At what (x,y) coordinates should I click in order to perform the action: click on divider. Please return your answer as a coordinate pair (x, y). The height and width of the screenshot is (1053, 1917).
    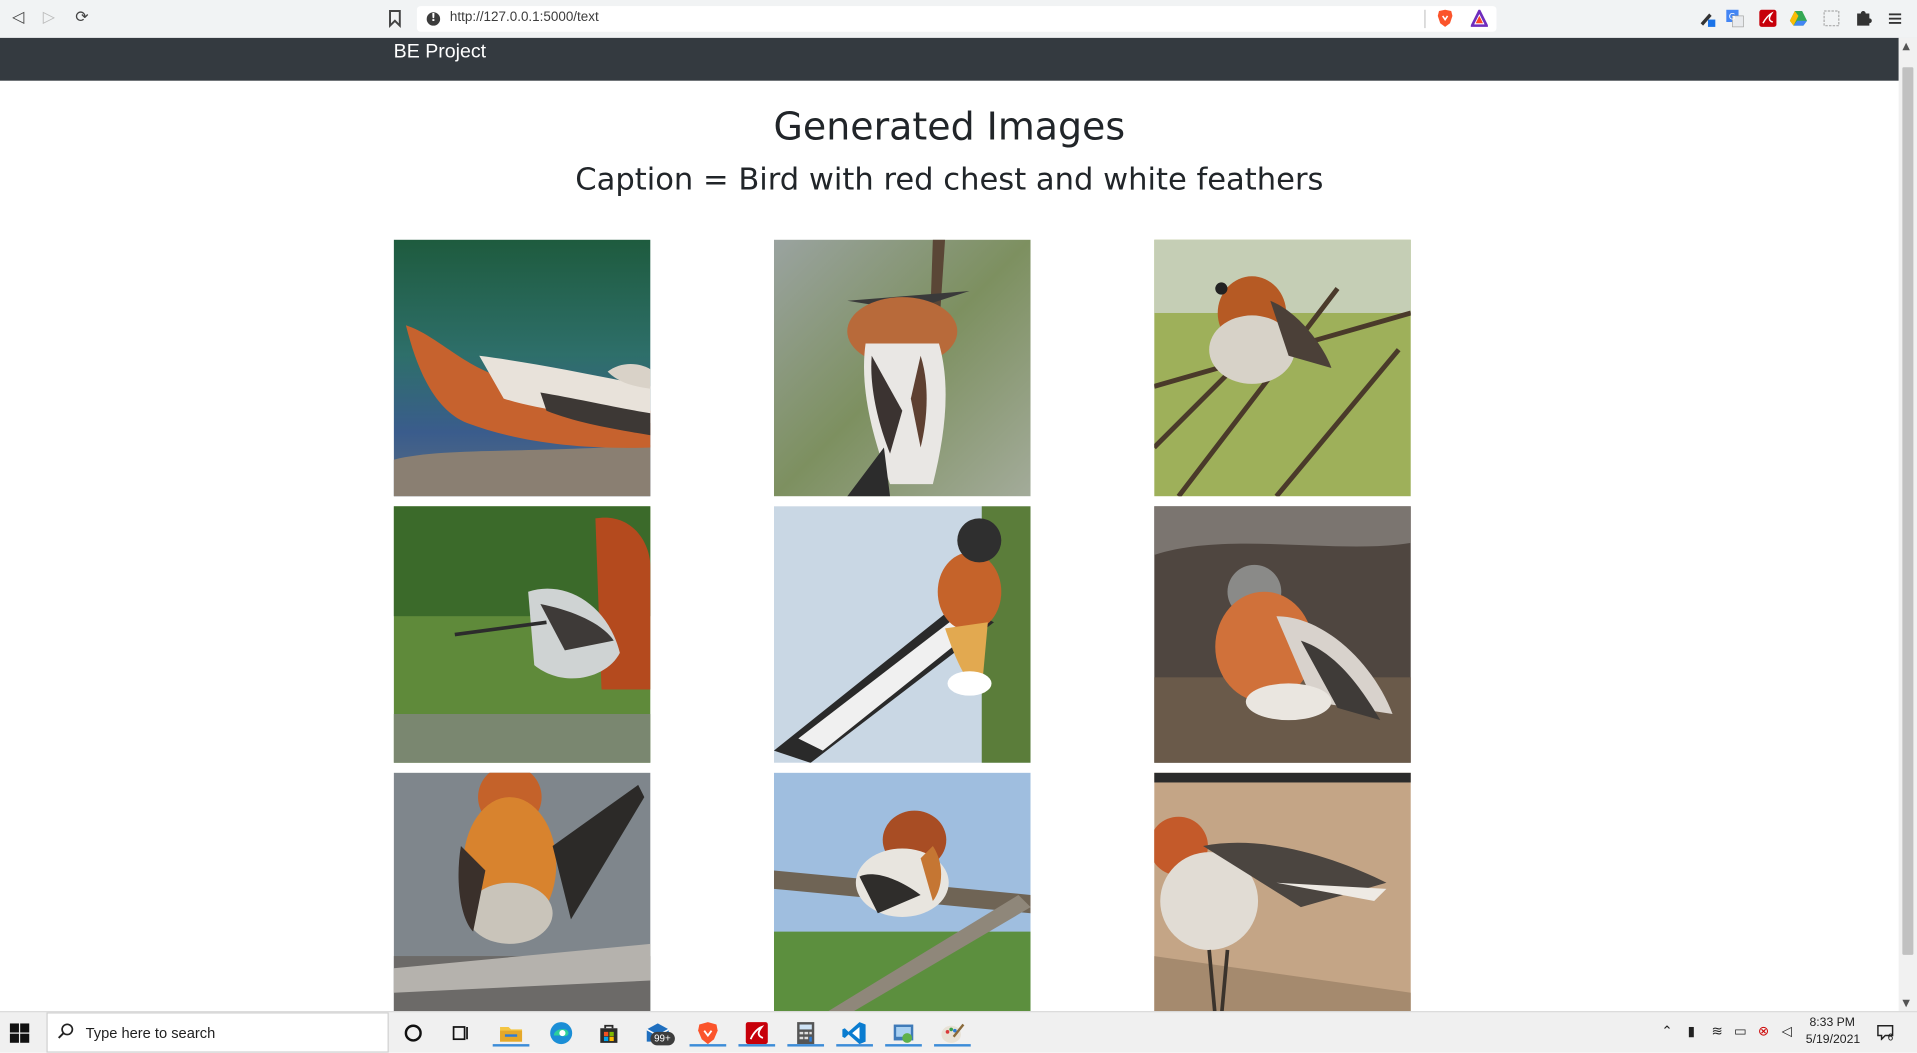
    Looking at the image, I should click on (1425, 19).